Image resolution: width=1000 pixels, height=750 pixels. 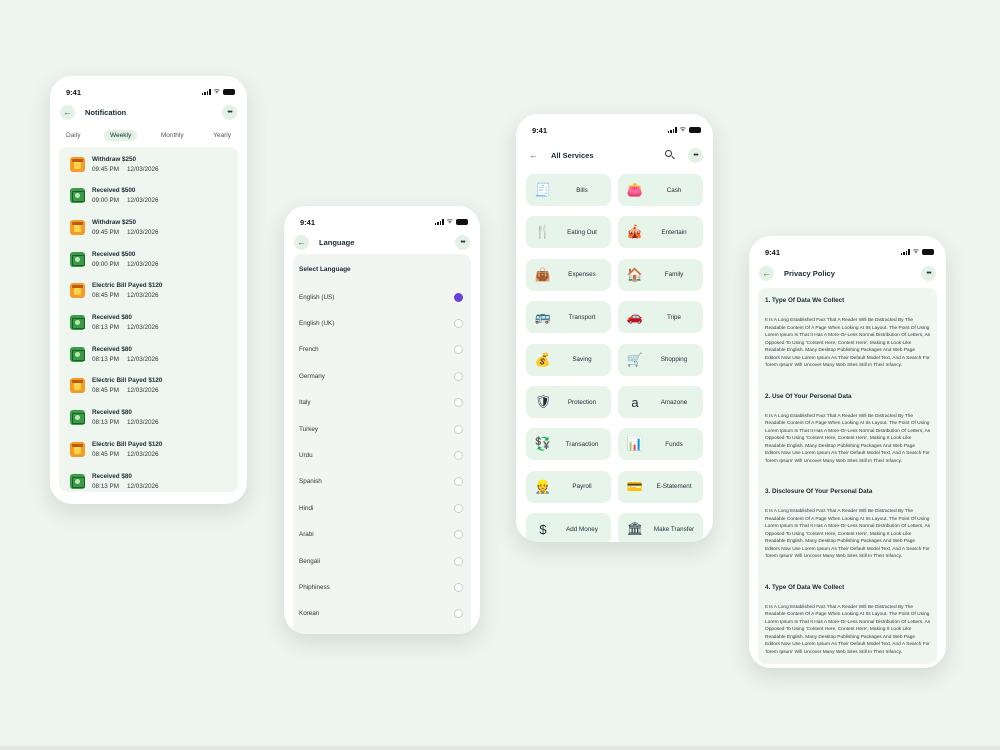 I want to click on language-option: Korean, so click(x=381, y=614).